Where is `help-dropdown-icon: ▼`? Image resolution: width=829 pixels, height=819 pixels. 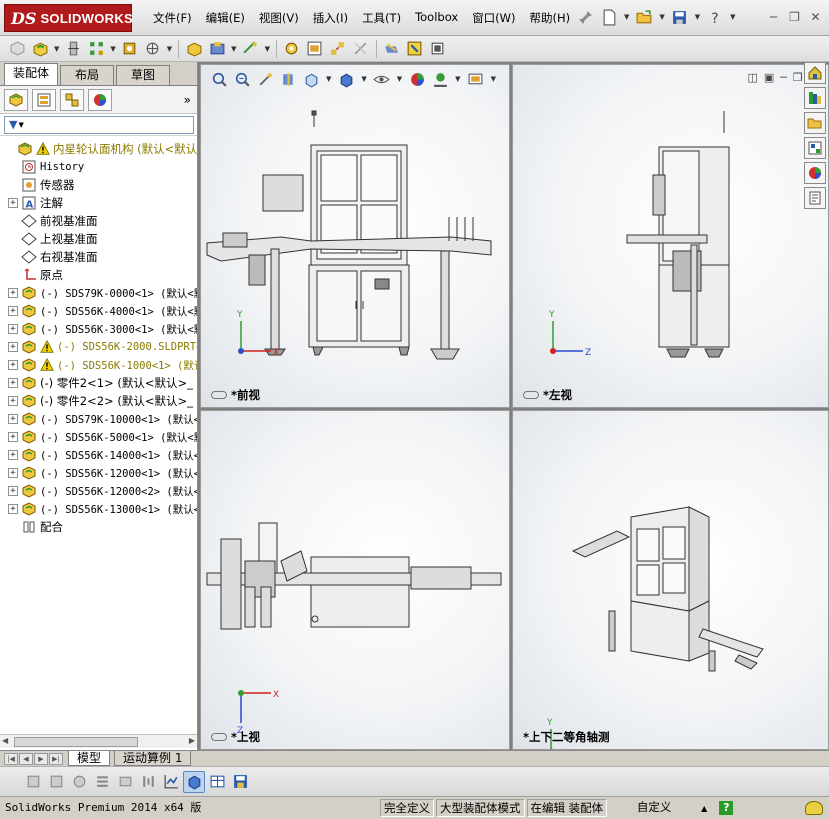 help-dropdown-icon: ▼ is located at coordinates (732, 17).